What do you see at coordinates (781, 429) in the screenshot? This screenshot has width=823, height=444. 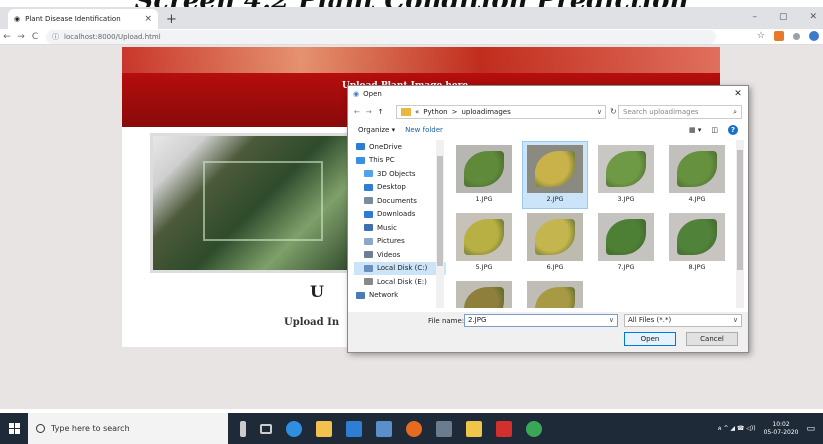 I see `clock: 10:02 05-07-2020` at bounding box center [781, 429].